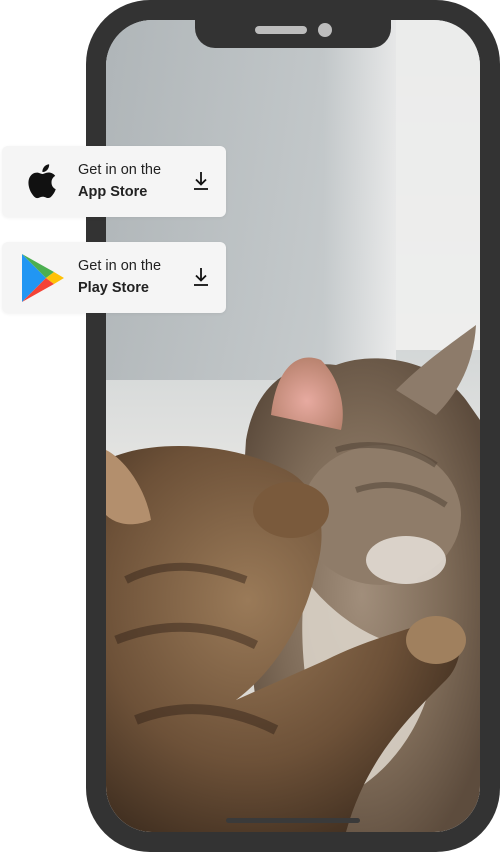 Image resolution: width=500 pixels, height=852 pixels. I want to click on play-store-line2: Play Store, so click(113, 288).